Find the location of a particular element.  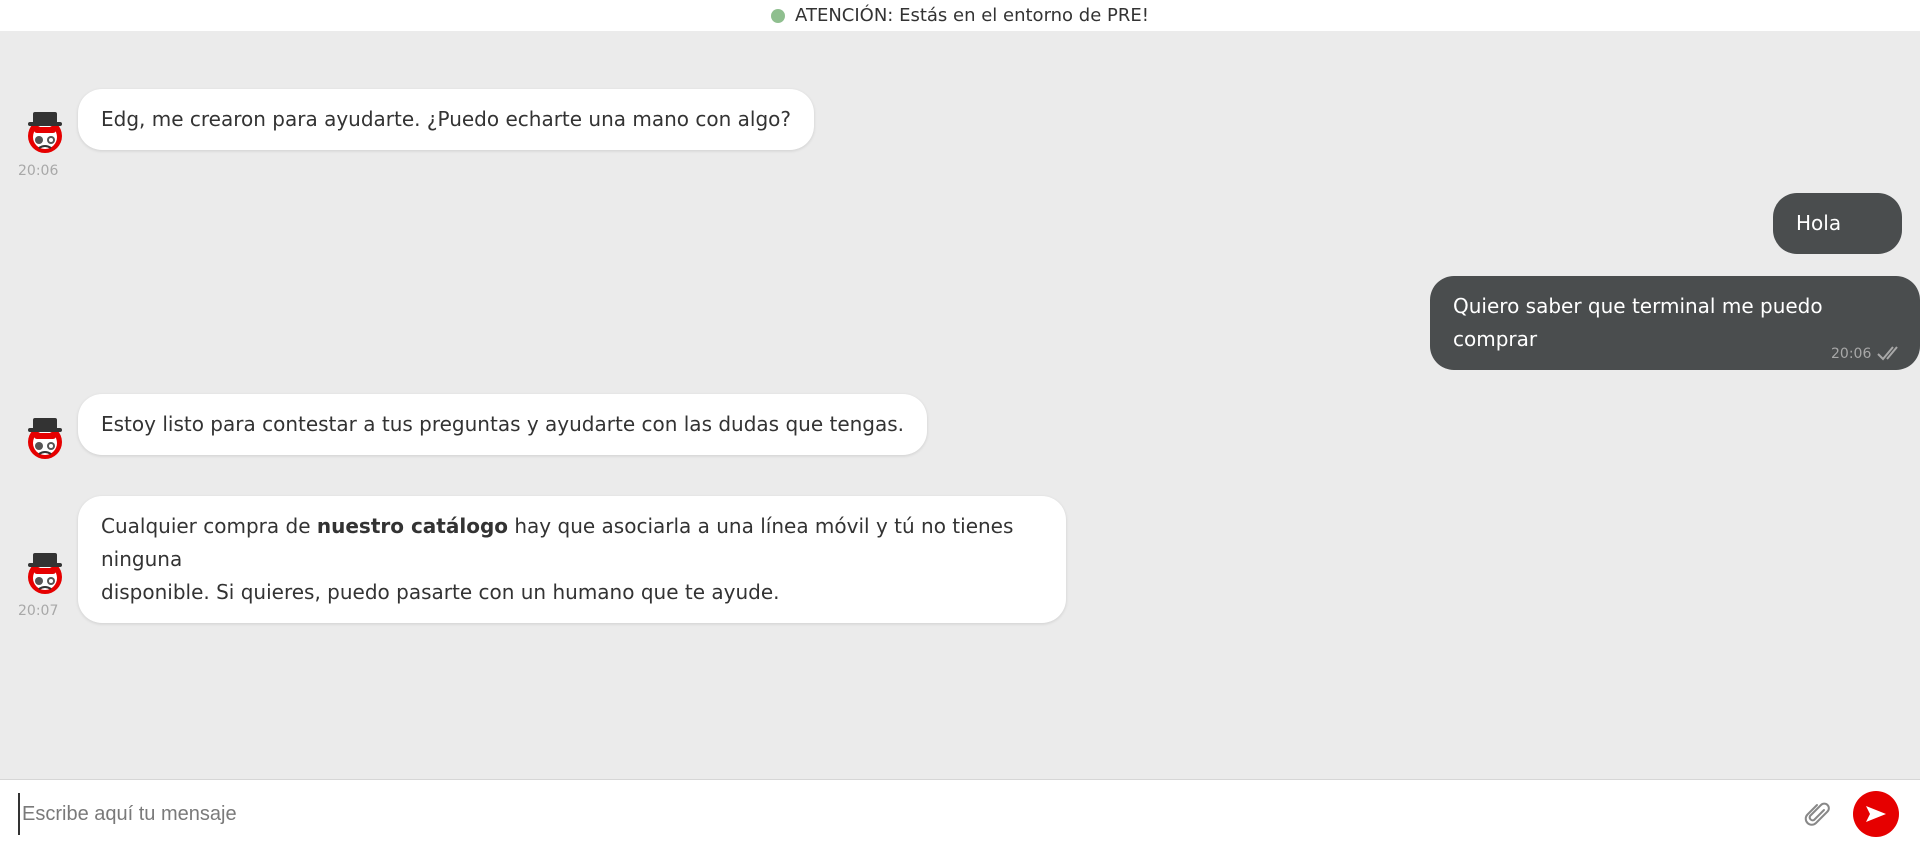

environment-banner: ATENCIÓN: Estás en el entorno de PRE! is located at coordinates (960, 15).